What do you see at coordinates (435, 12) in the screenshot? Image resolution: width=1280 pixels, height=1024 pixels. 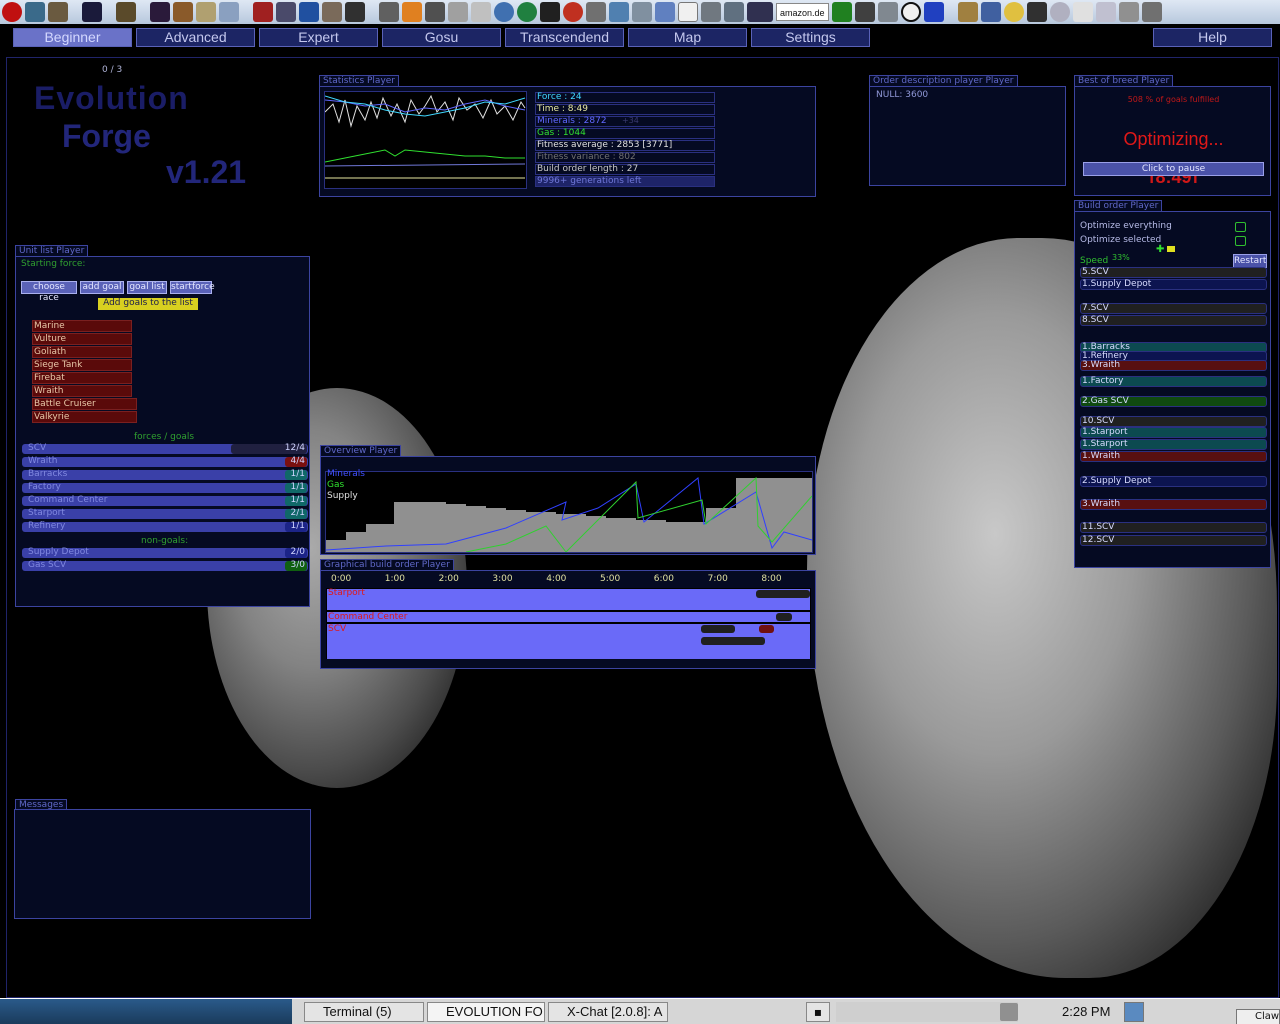 I see `help-icon` at bounding box center [435, 12].